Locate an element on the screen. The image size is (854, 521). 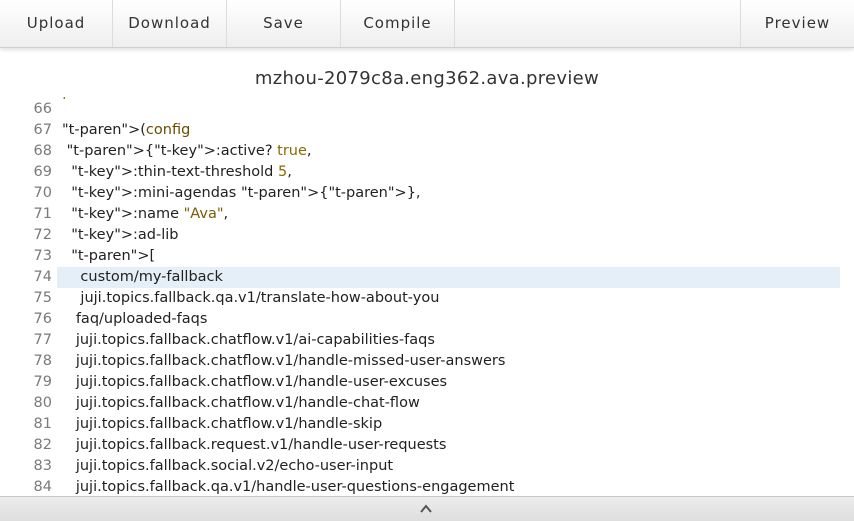
line-number: 75 is located at coordinates (42, 298).